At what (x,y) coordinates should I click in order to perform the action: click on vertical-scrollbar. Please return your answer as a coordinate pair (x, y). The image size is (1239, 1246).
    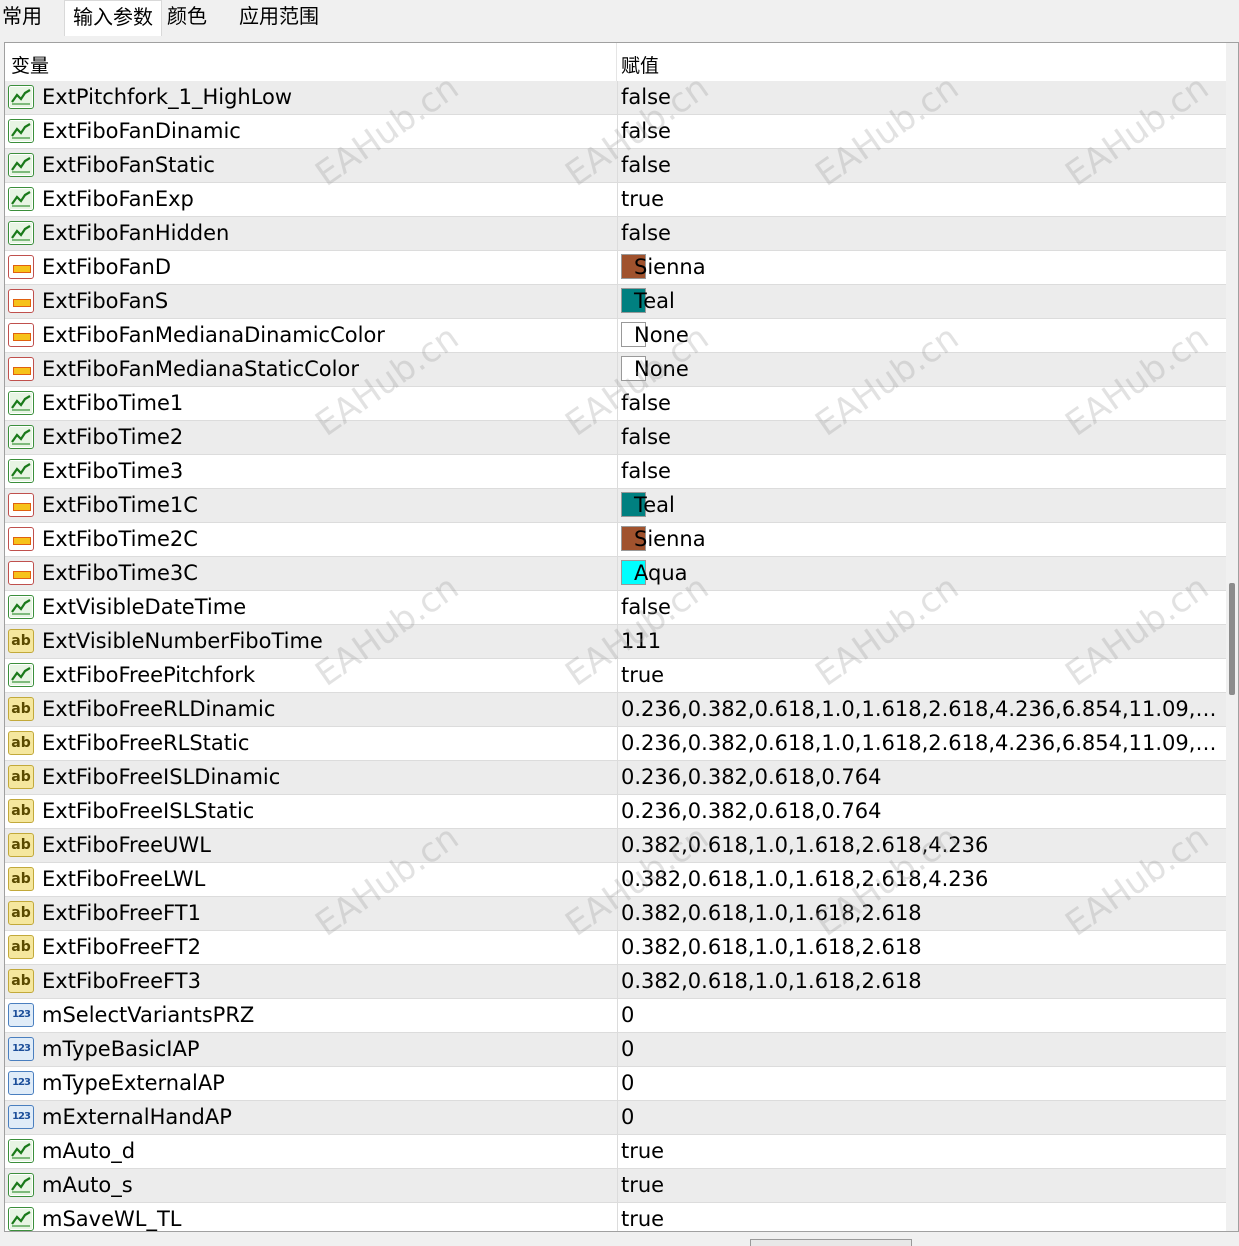
    Looking at the image, I should click on (1232, 637).